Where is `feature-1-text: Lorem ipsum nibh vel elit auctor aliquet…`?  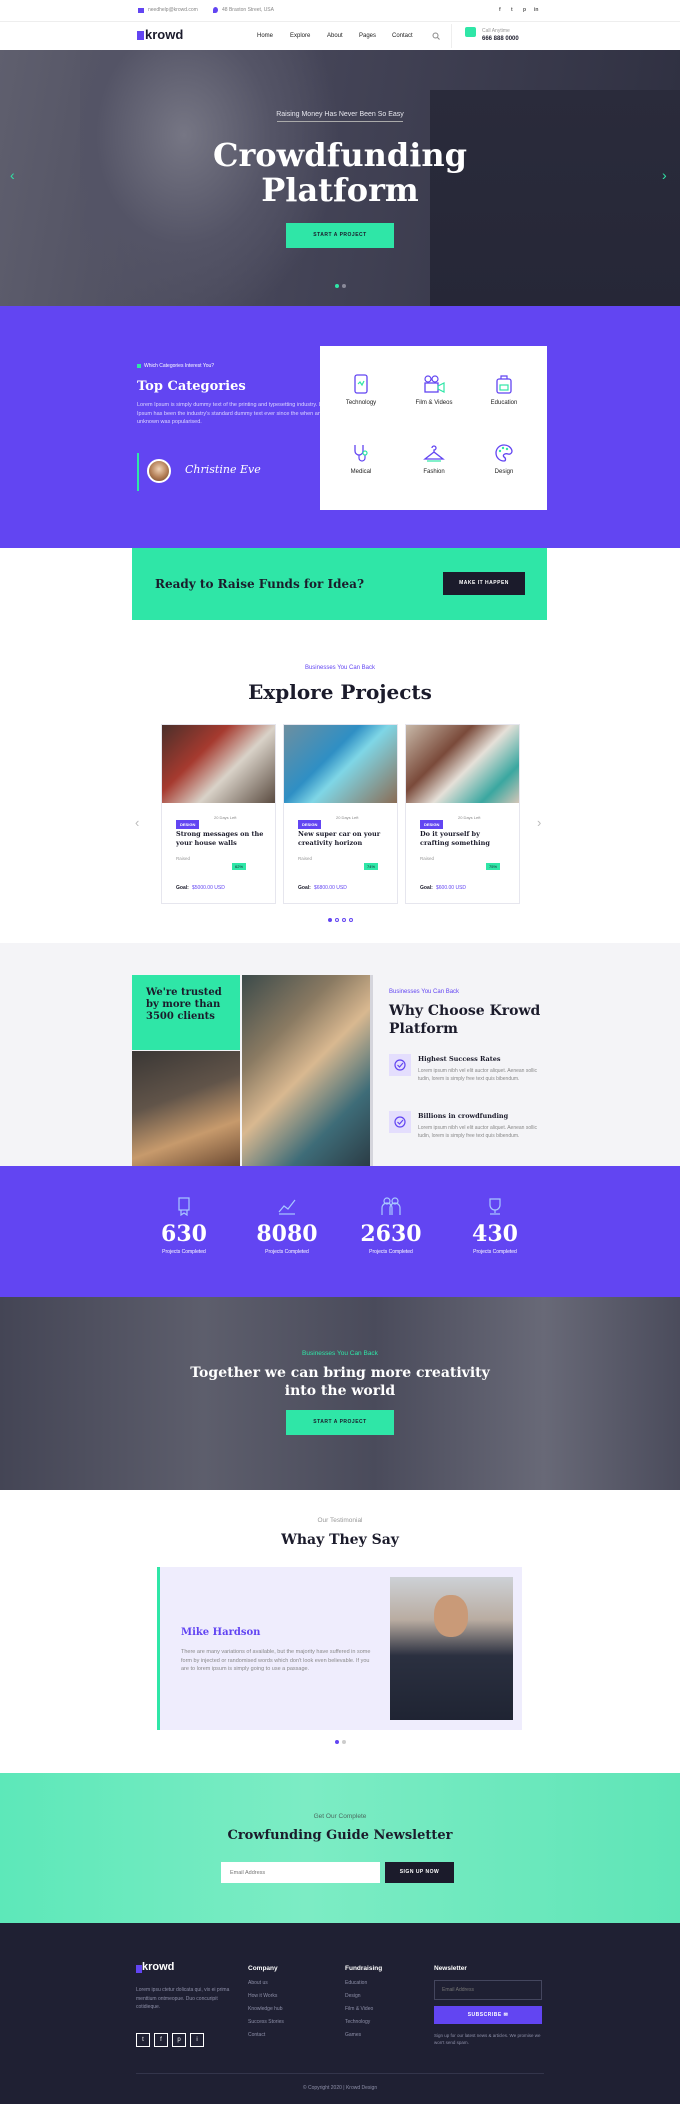
feature-1-text: Lorem ipsum nibh vel elit auctor aliquet… is located at coordinates (477, 1075).